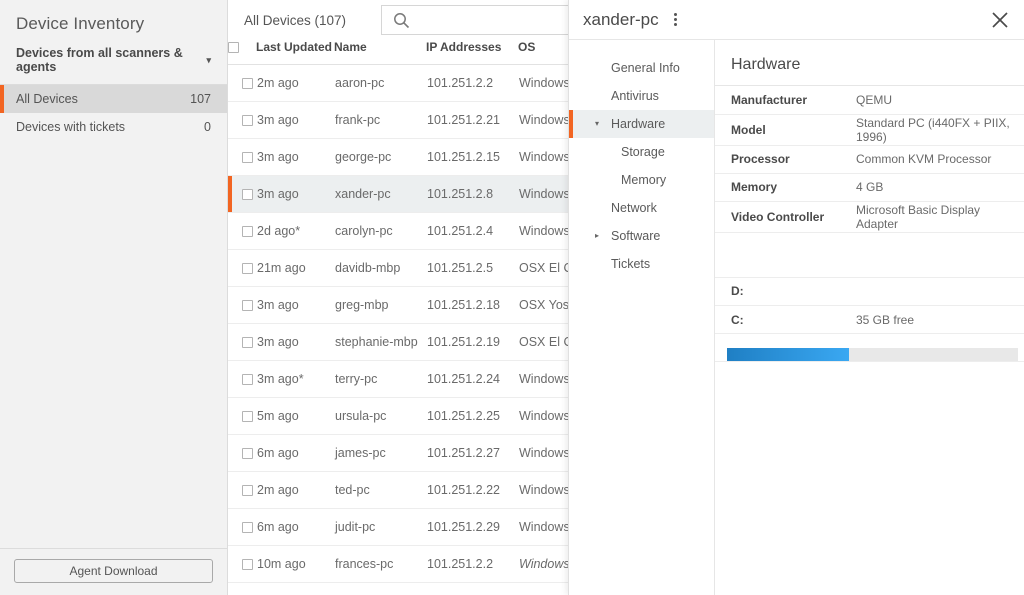 This screenshot has height=595, width=1024. What do you see at coordinates (472, 194) in the screenshot?
I see `cell-ip-address: 101.251.2.8` at bounding box center [472, 194].